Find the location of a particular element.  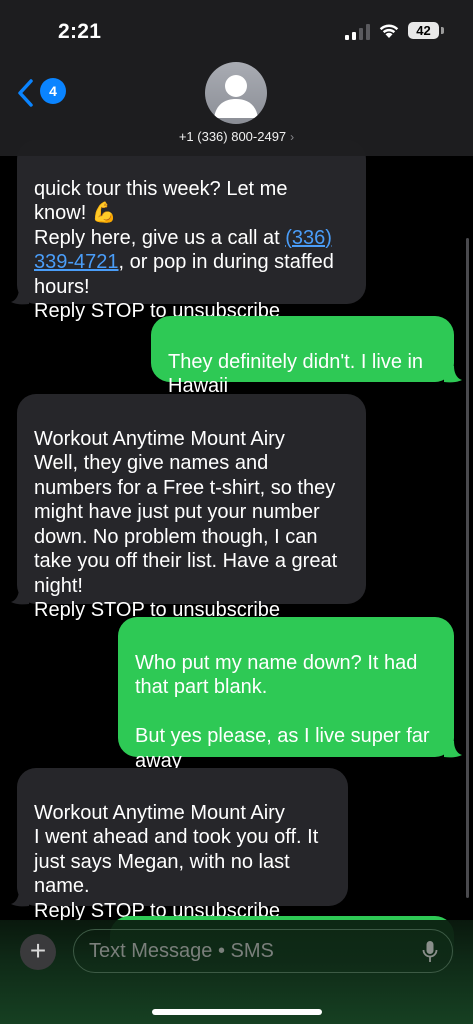

flexed-biceps-emoji: 💪 is located at coordinates (104, 213).